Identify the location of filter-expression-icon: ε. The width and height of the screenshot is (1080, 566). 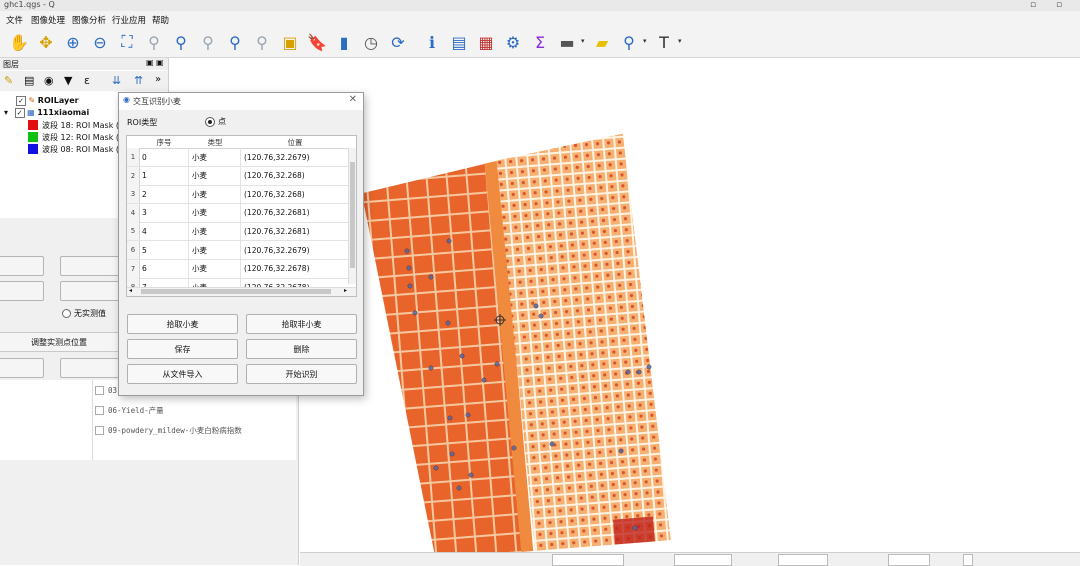
(87, 80).